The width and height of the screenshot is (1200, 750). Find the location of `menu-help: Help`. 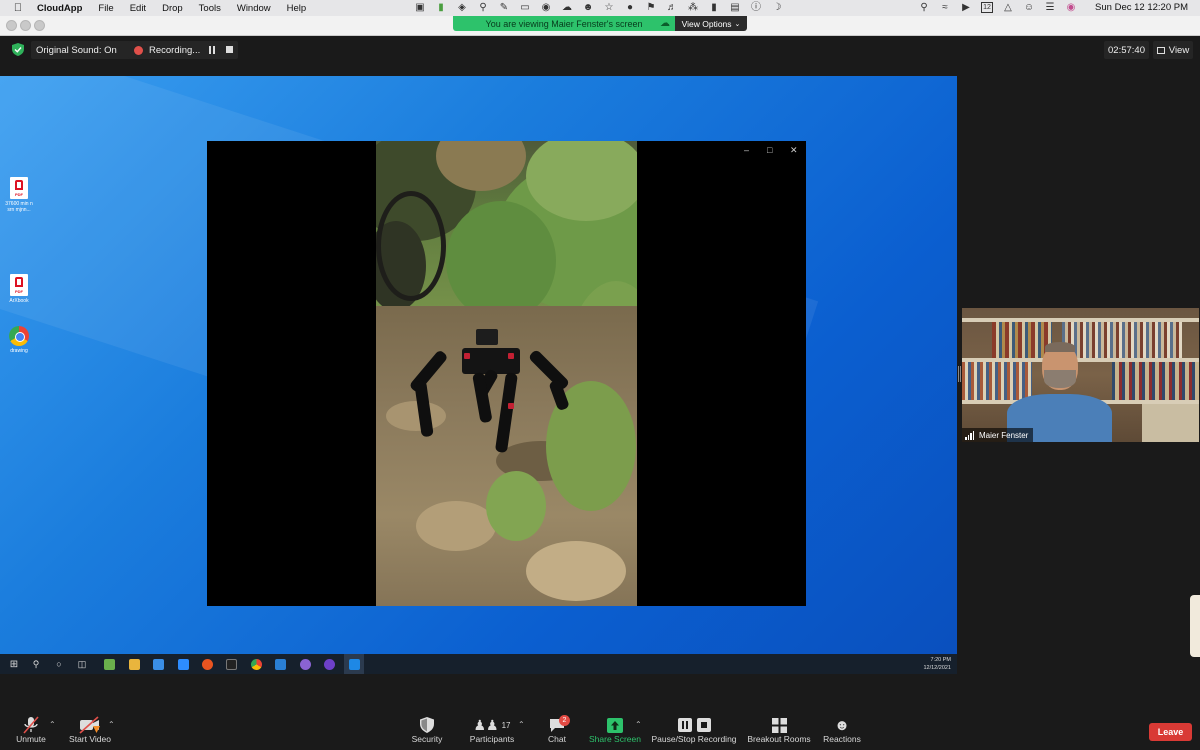

menu-help: Help is located at coordinates (297, 8).